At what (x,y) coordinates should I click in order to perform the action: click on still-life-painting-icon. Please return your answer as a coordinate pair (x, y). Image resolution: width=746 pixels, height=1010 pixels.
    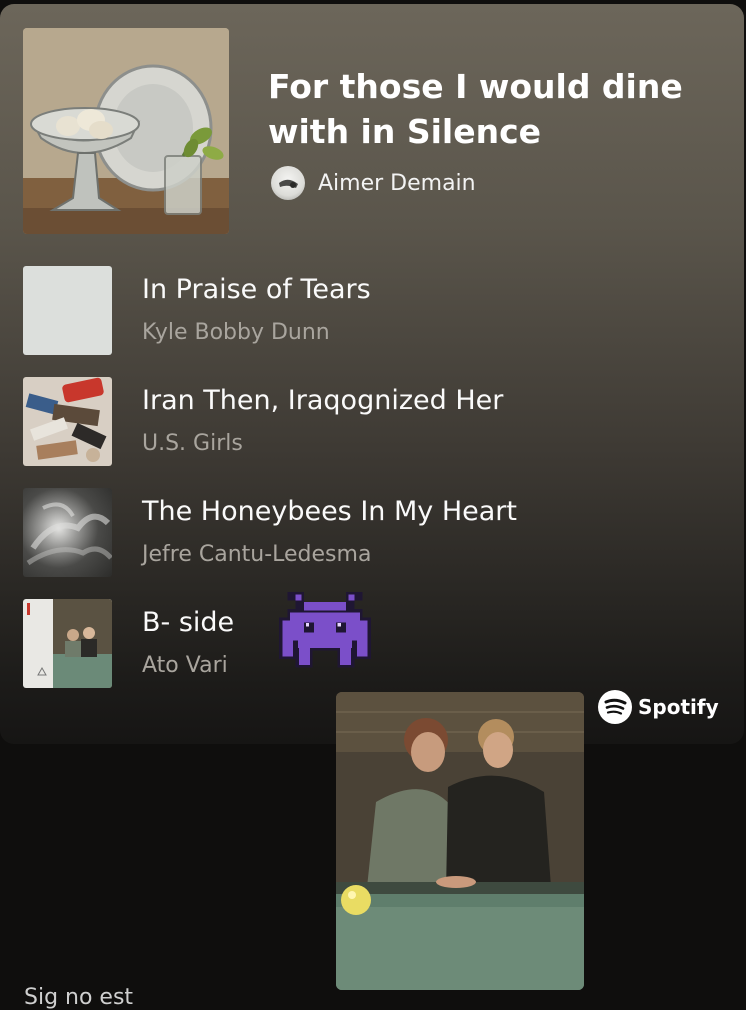
    Looking at the image, I should click on (126, 131).